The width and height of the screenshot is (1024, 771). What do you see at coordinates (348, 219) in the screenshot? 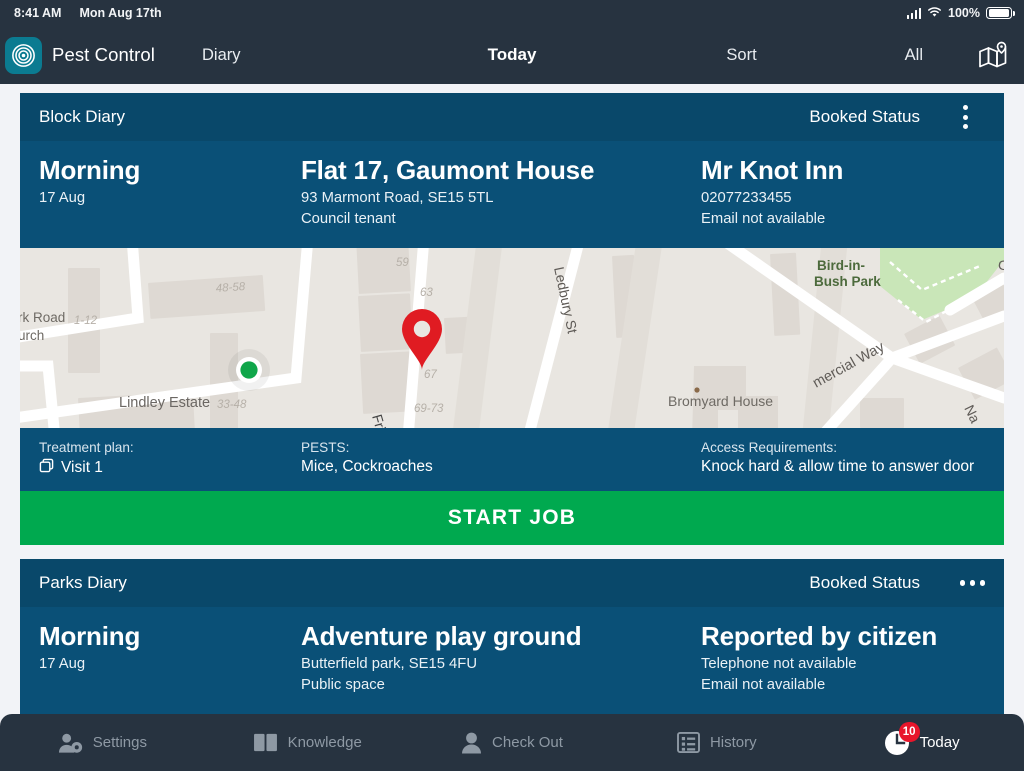
I see `site-type: Council tenant` at bounding box center [348, 219].